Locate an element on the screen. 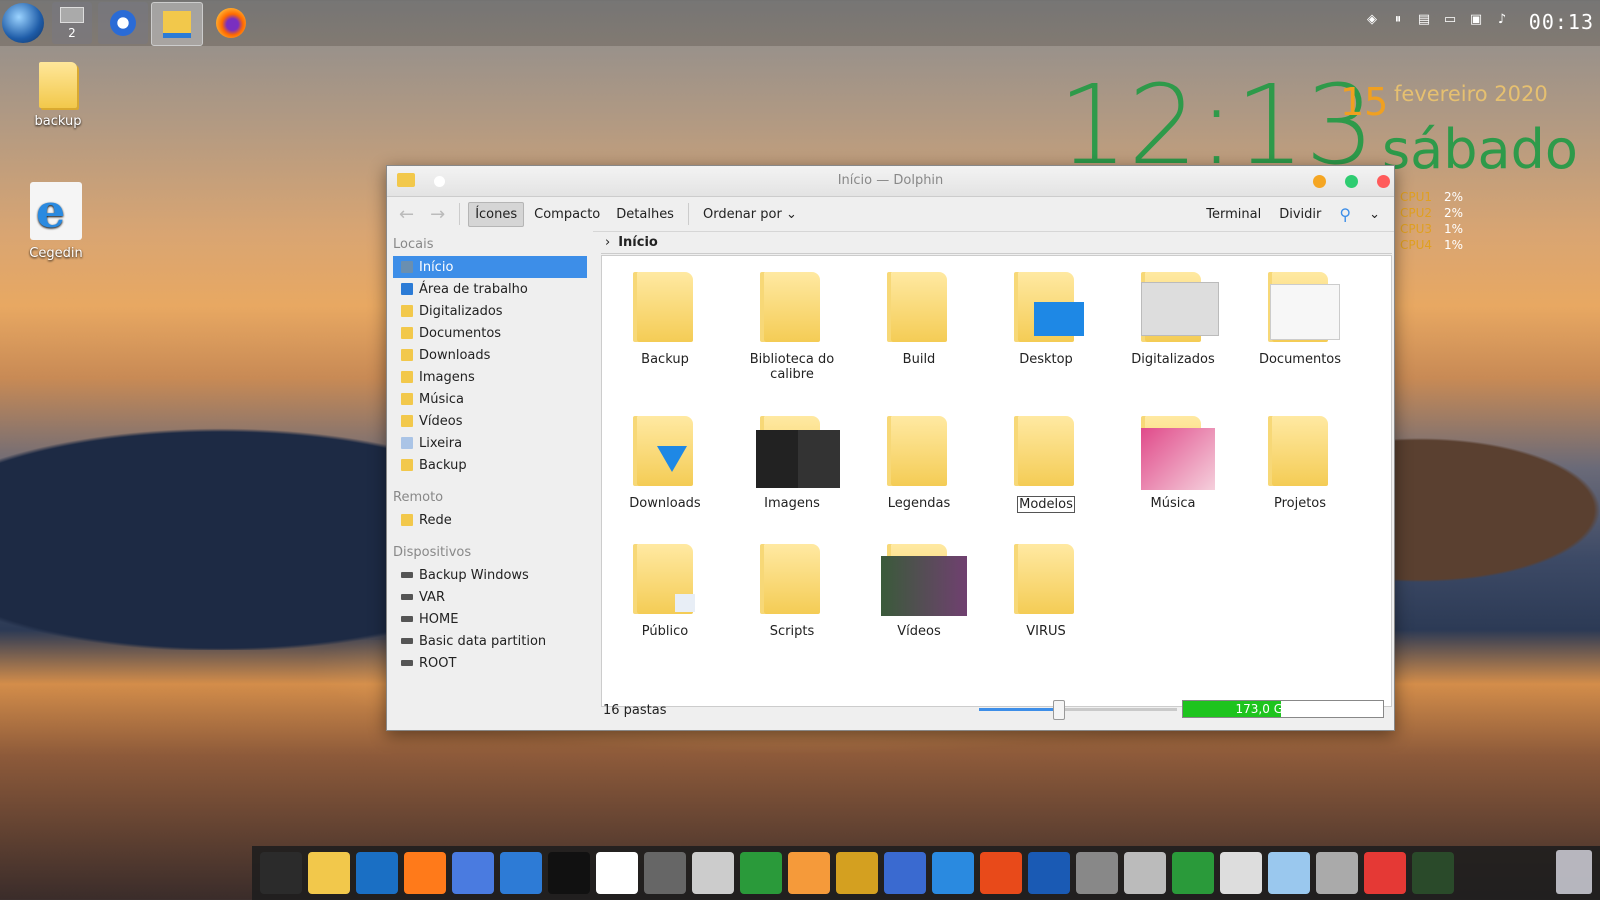 Image resolution: width=1600 pixels, height=900 pixels. hp-icon is located at coordinates (1049, 873).